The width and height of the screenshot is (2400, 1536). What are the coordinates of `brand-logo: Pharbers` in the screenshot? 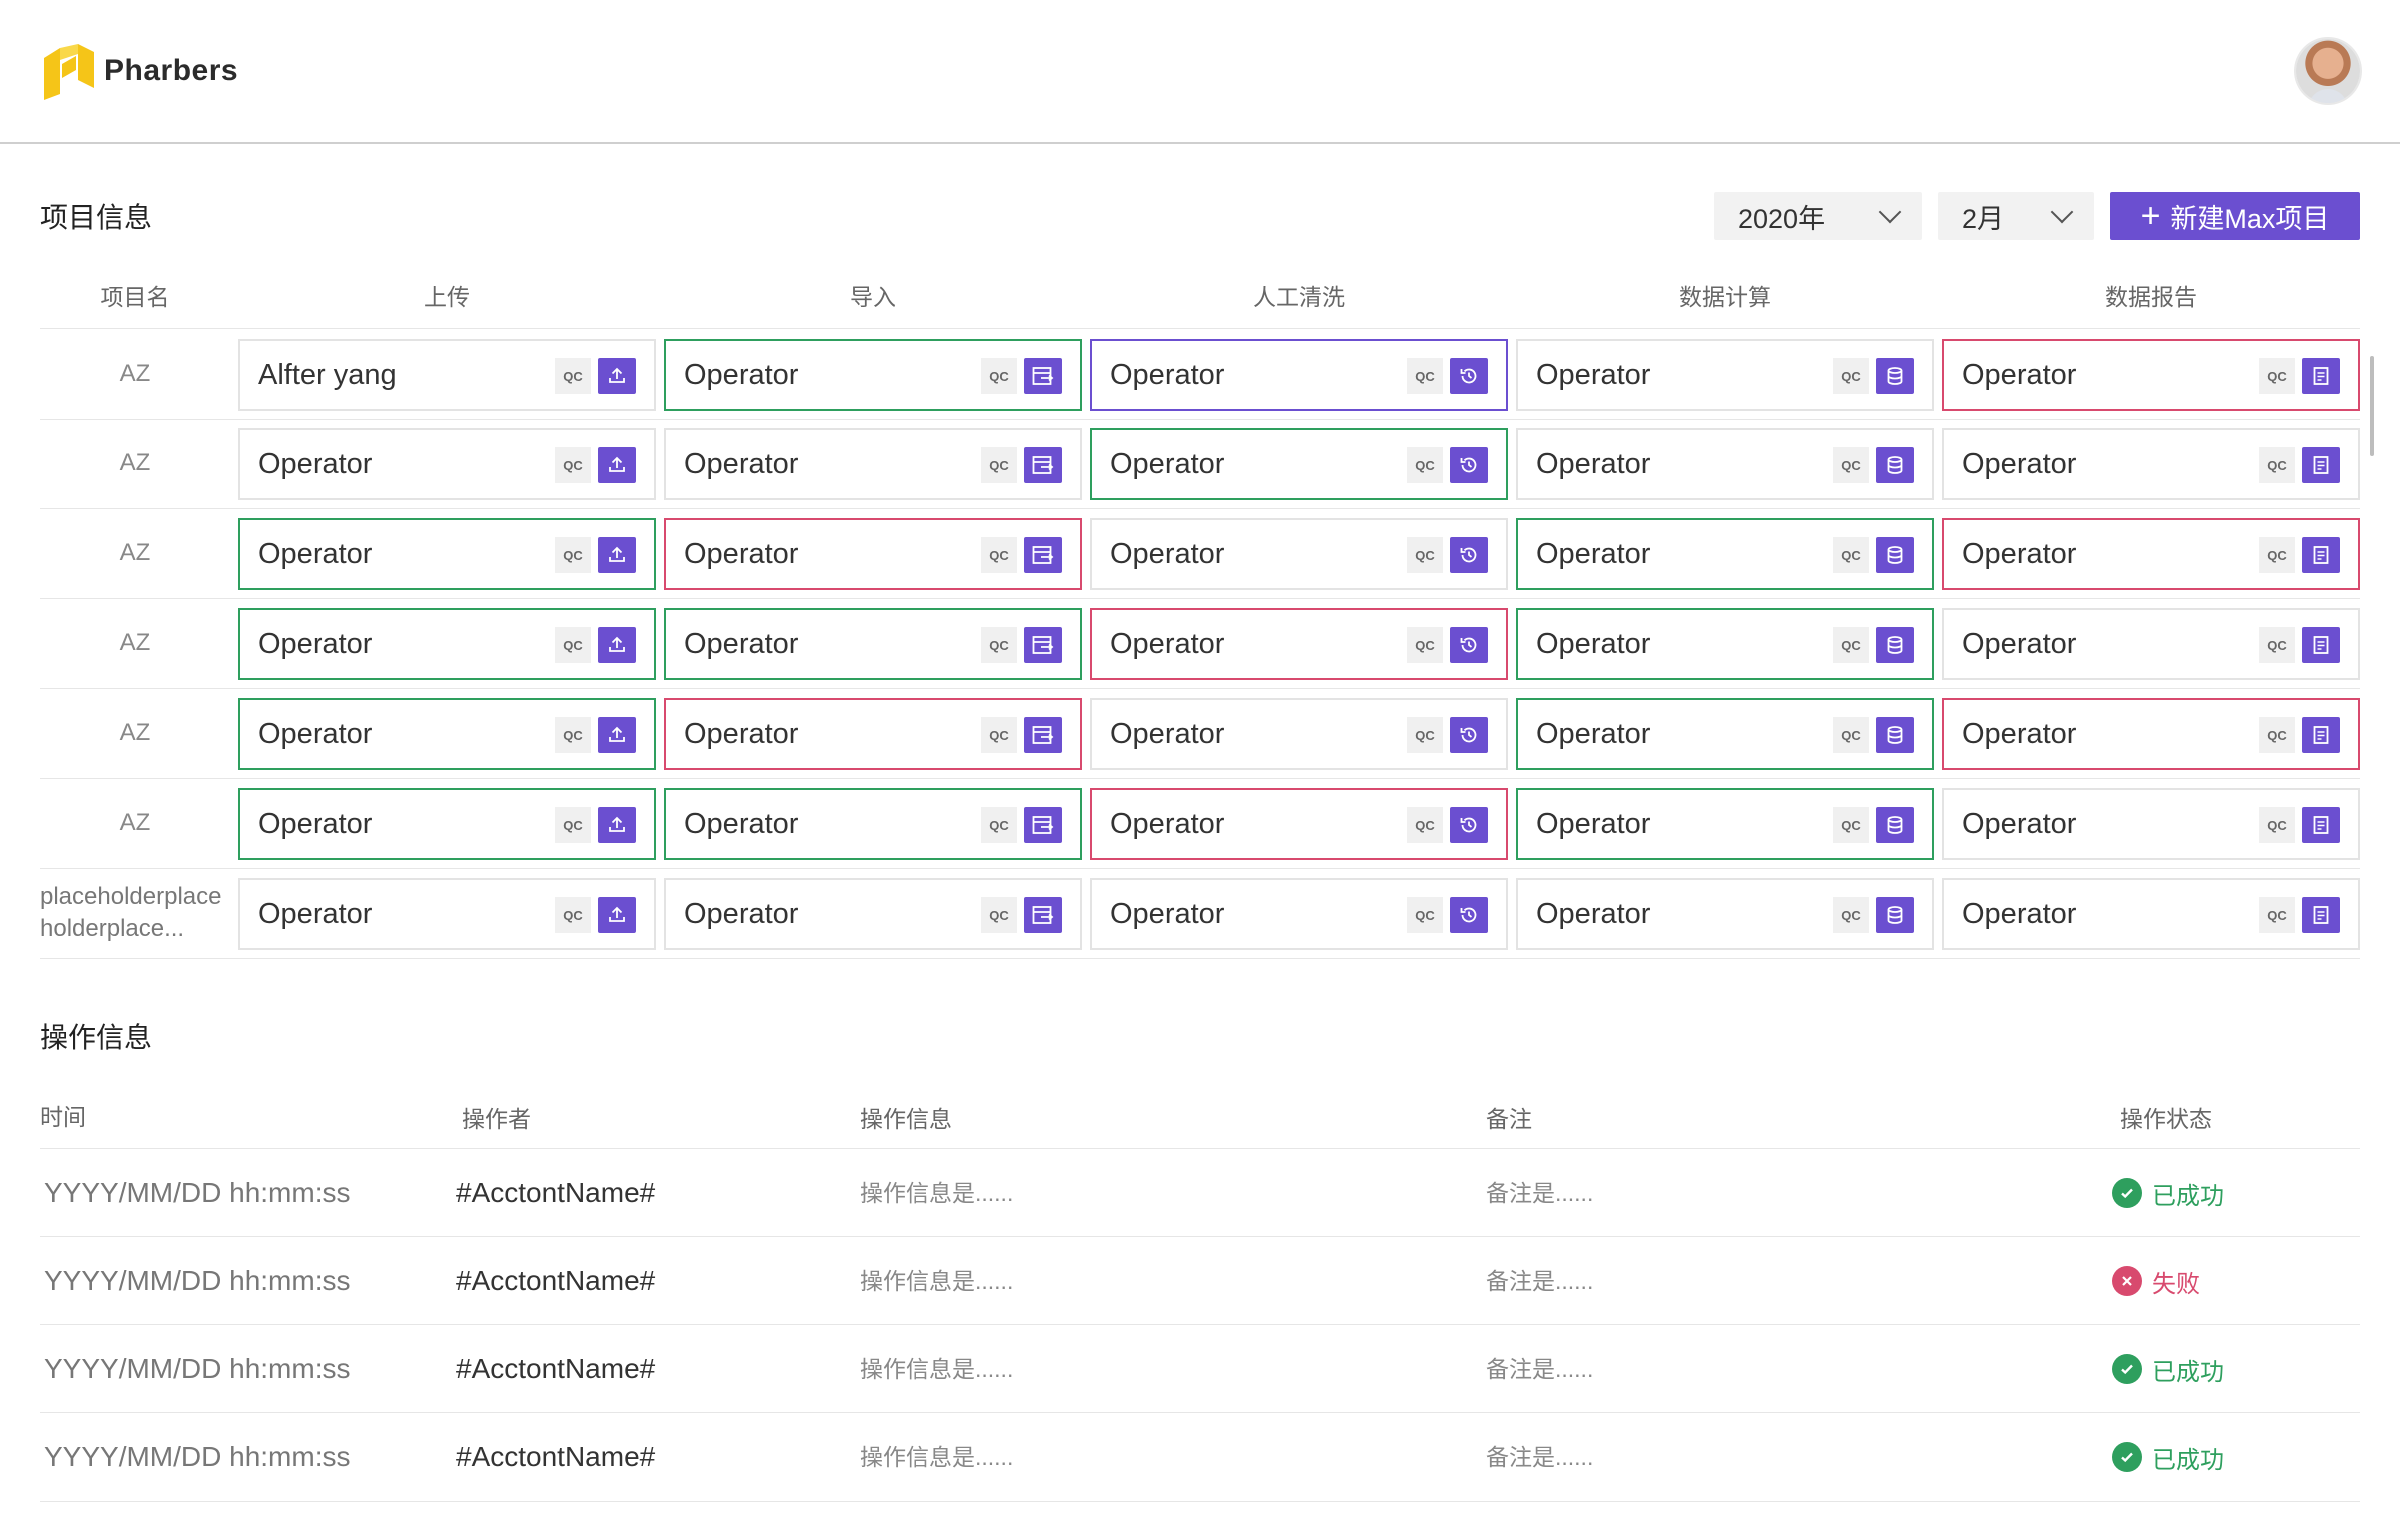 It's located at (139, 71).